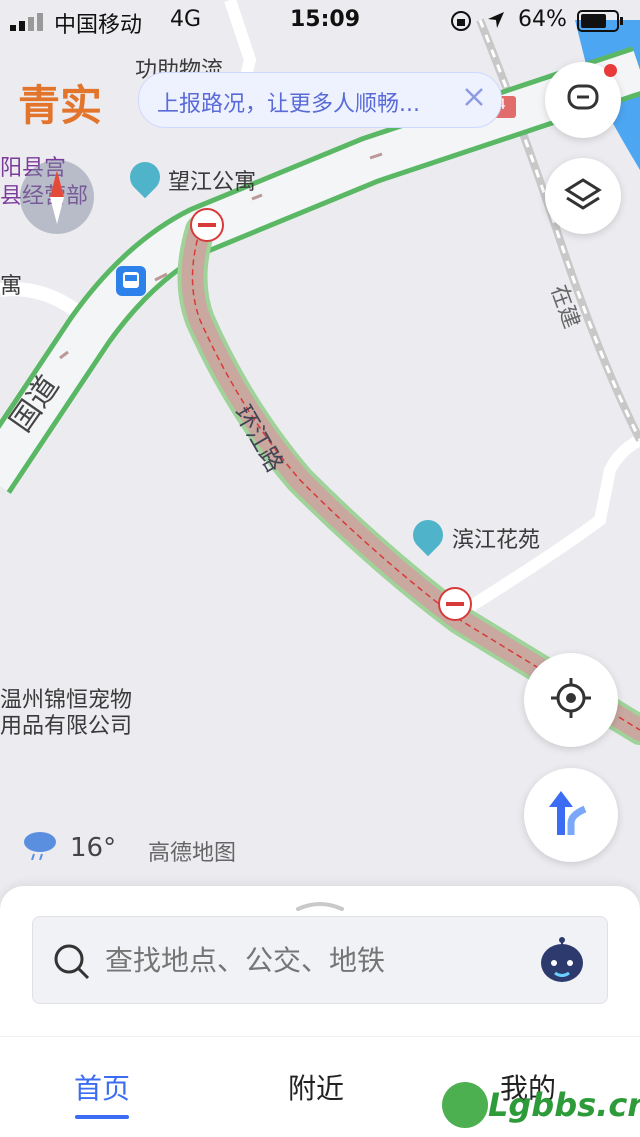 The image size is (640, 1137). Describe the element at coordinates (57, 197) in the screenshot. I see `compass-icon` at that location.